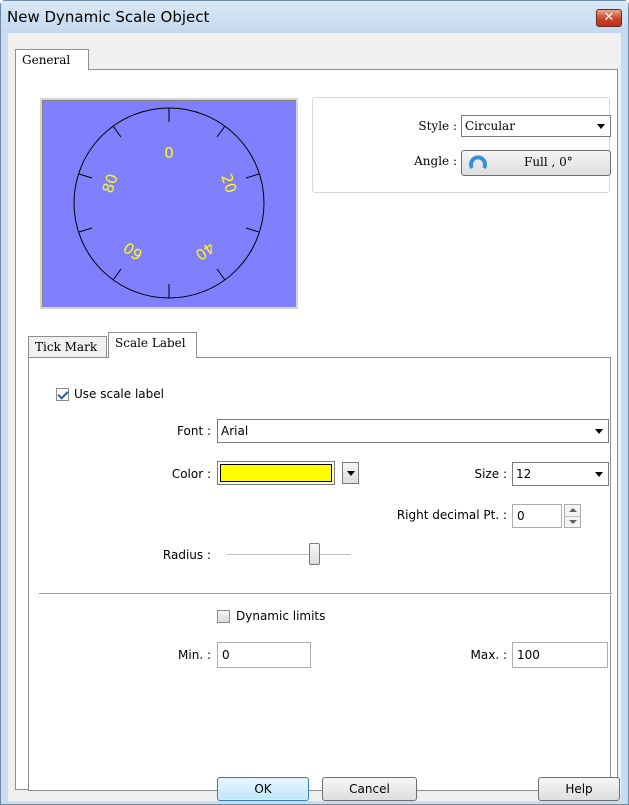 The width and height of the screenshot is (629, 805). What do you see at coordinates (609, 18) in the screenshot?
I see `close-button: ✕` at bounding box center [609, 18].